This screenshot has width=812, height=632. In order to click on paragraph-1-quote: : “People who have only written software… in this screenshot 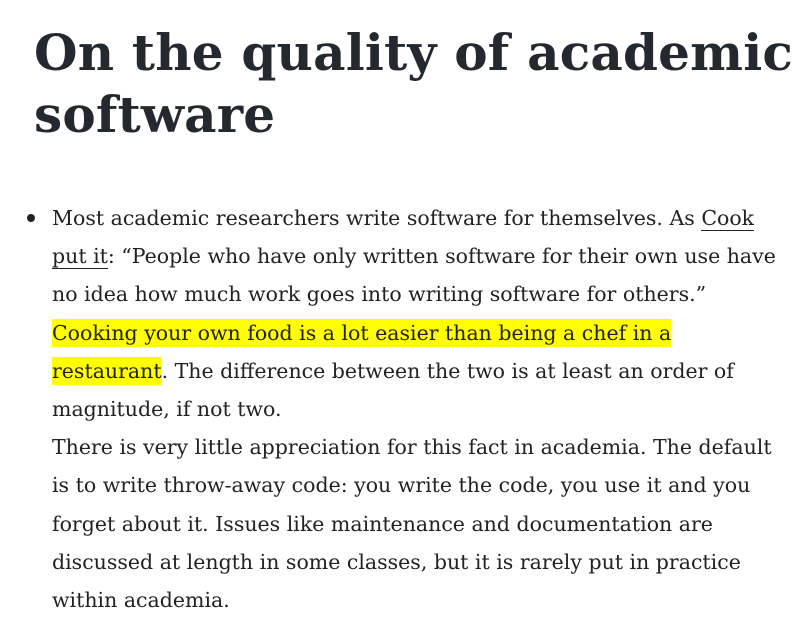, I will do `click(414, 275)`.